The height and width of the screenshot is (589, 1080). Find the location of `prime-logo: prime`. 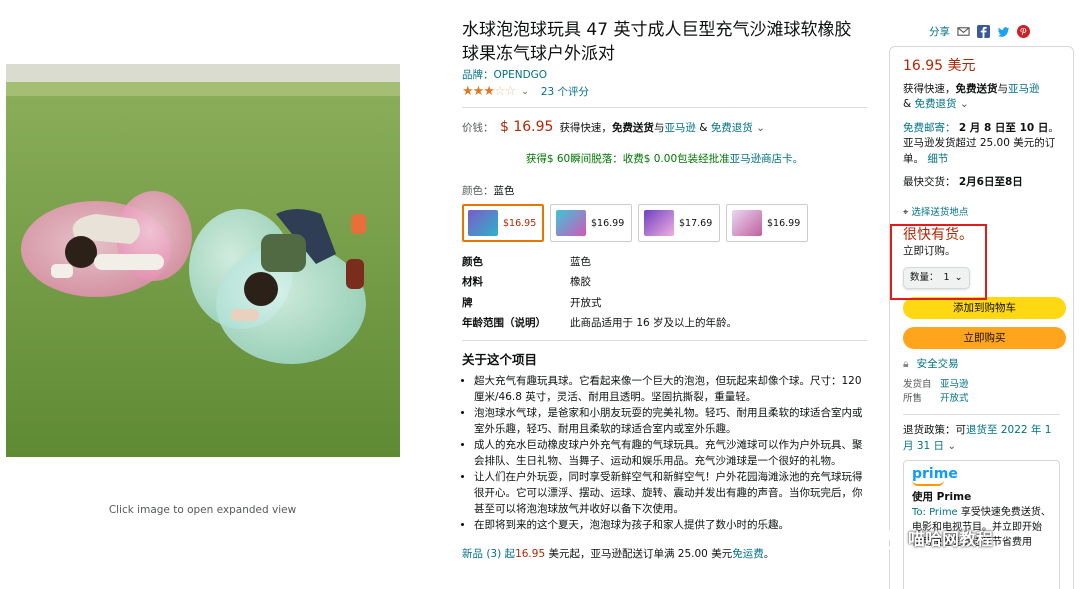

prime-logo: prime is located at coordinates (935, 474).